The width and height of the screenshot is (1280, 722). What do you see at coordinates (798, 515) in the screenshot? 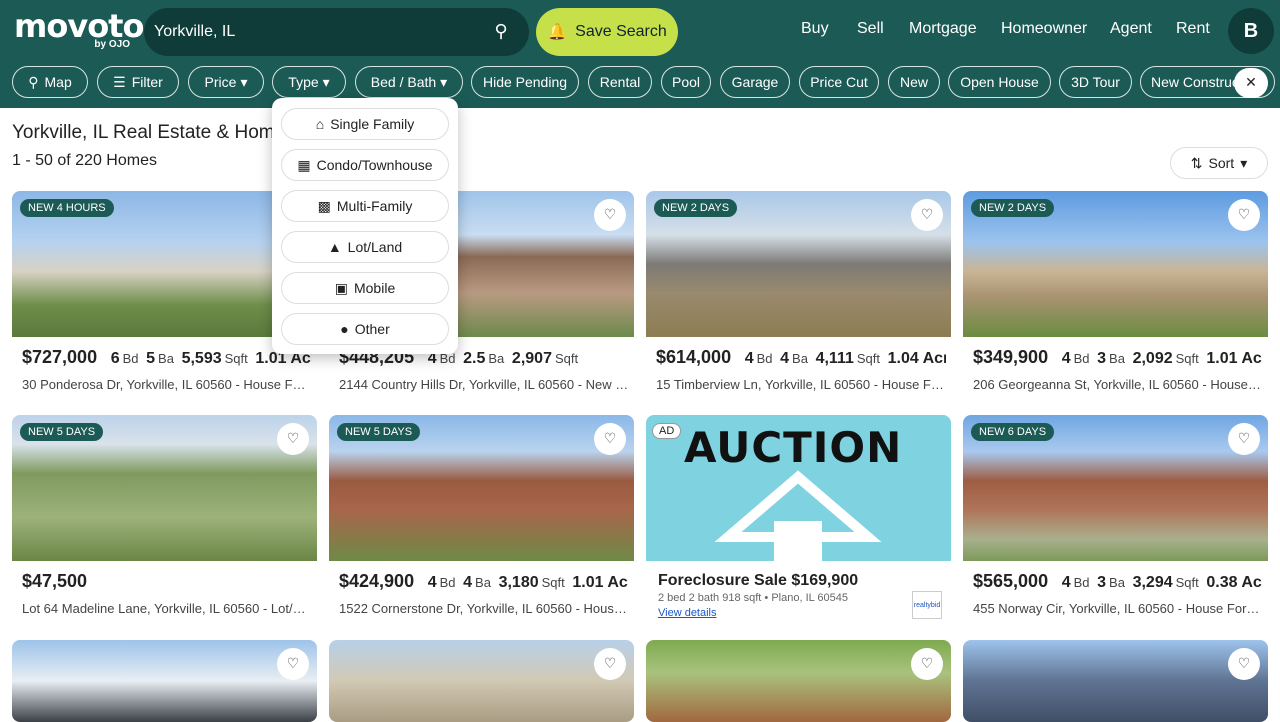
I see `house-icon` at bounding box center [798, 515].